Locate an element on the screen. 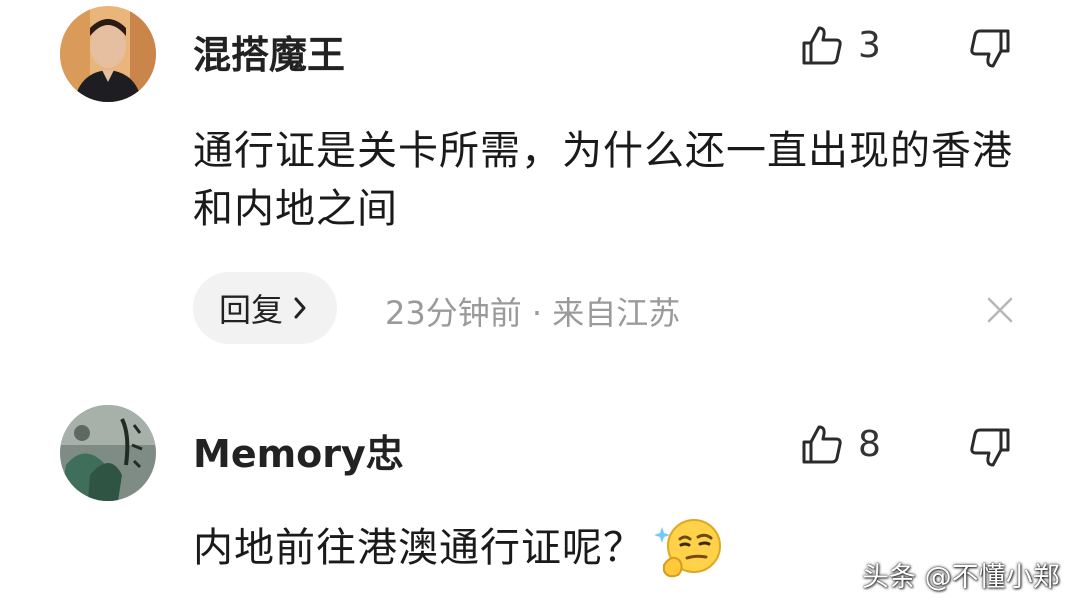 This screenshot has height=606, width=1080. like-count: 8 is located at coordinates (869, 444).